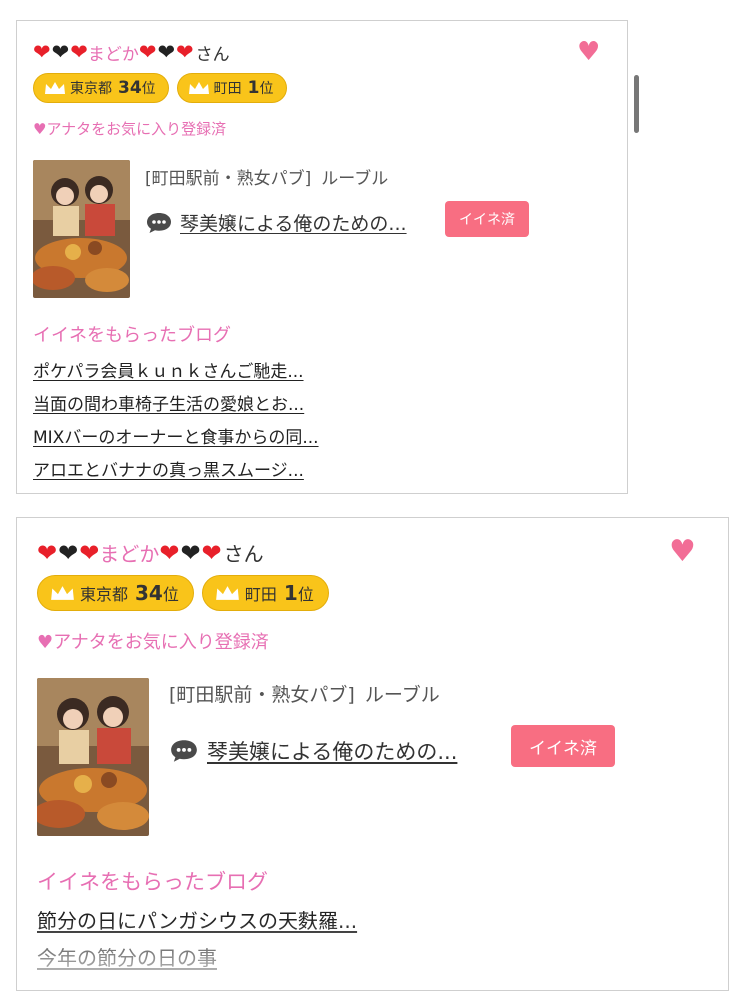 The height and width of the screenshot is (1000, 750). I want to click on scrollbar, so click(636, 104).